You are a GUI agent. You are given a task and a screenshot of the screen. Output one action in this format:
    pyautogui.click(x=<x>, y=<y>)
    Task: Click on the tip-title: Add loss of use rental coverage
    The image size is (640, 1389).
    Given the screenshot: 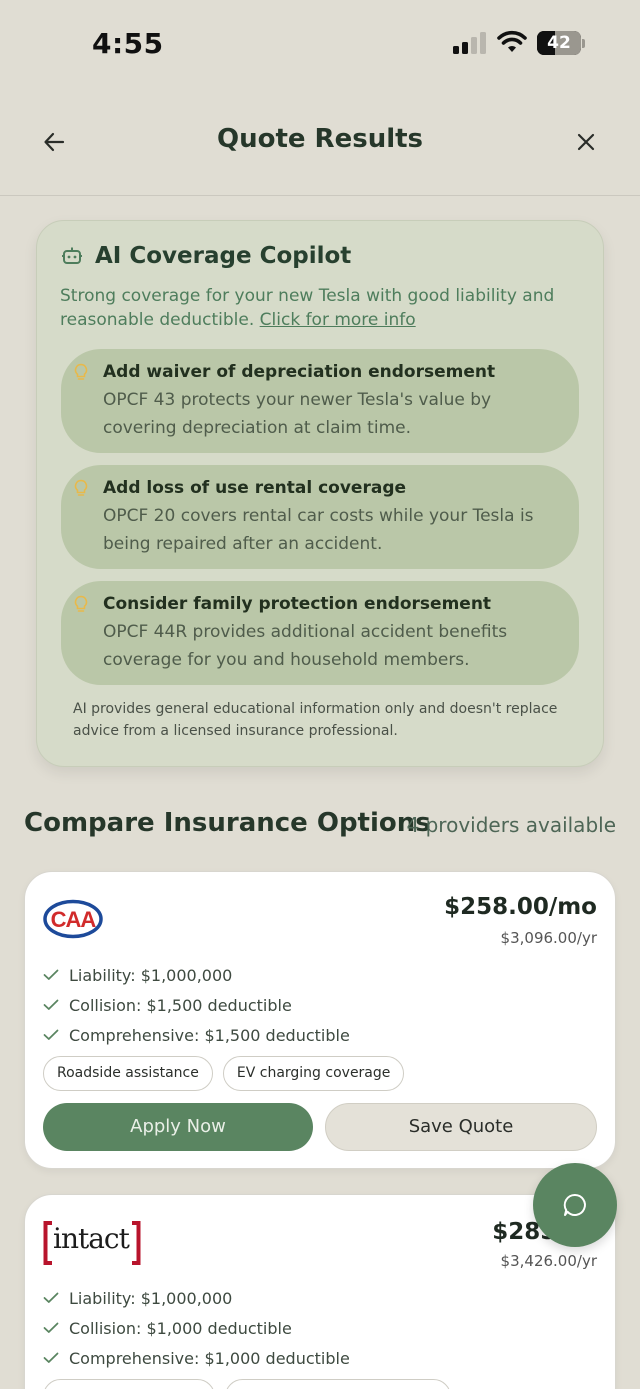 What is the action you would take?
    pyautogui.click(x=255, y=488)
    